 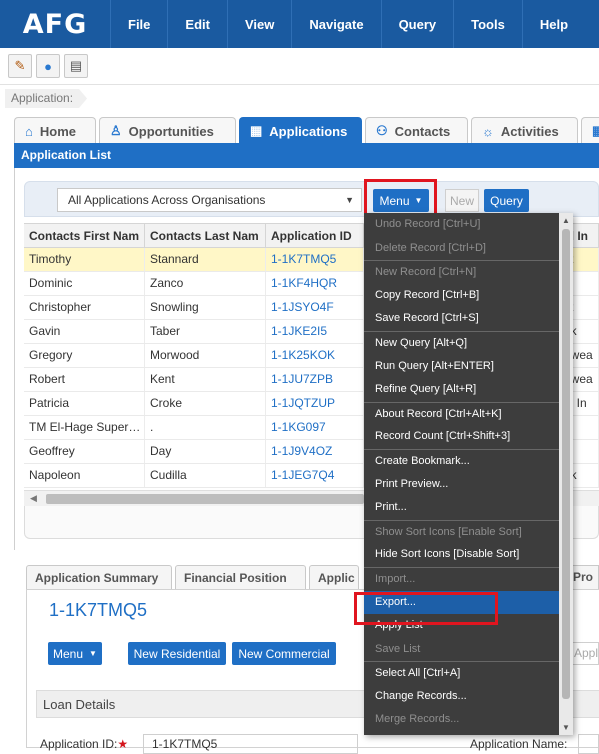 I want to click on cell-first-name: Gavin, so click(x=84, y=331).